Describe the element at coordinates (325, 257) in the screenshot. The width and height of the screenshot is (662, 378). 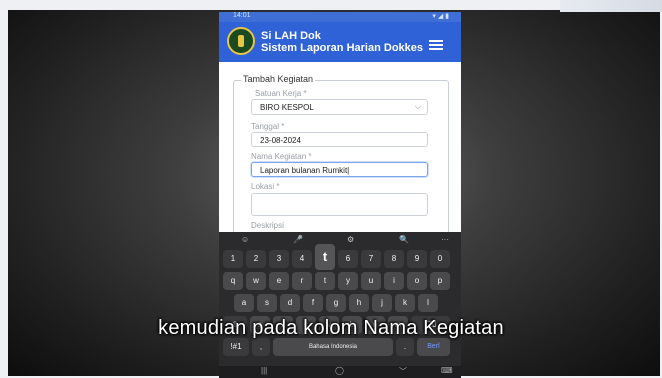
I see `key-popup: t` at that location.